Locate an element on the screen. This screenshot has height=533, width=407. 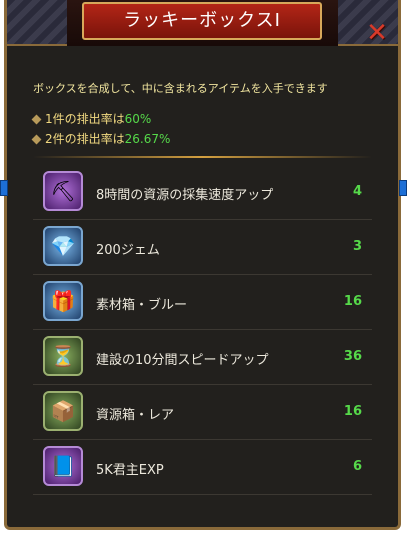
rate-line-1: 1件の排出率は60% is located at coordinates (91, 118).